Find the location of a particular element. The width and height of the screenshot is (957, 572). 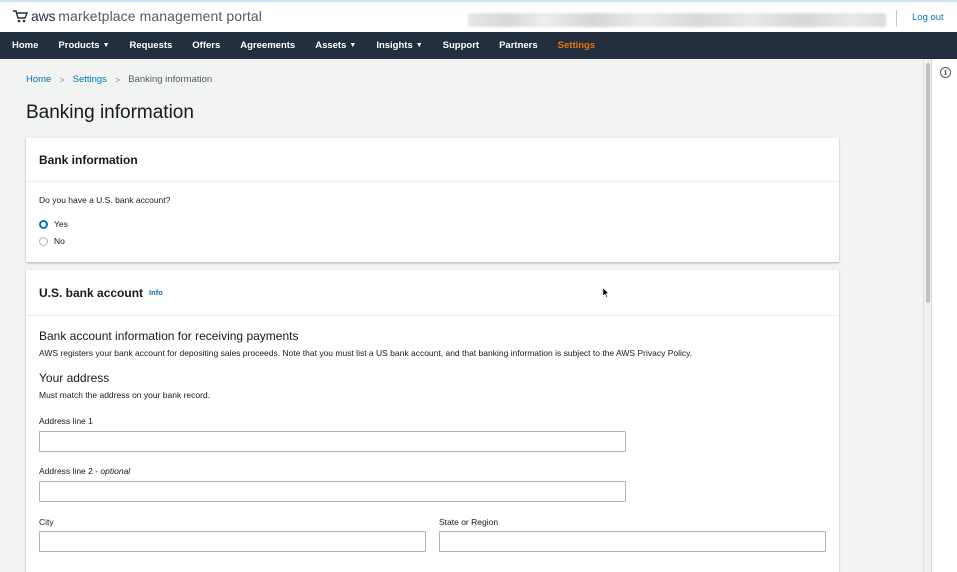

nav-item-settings: Settings is located at coordinates (576, 45).